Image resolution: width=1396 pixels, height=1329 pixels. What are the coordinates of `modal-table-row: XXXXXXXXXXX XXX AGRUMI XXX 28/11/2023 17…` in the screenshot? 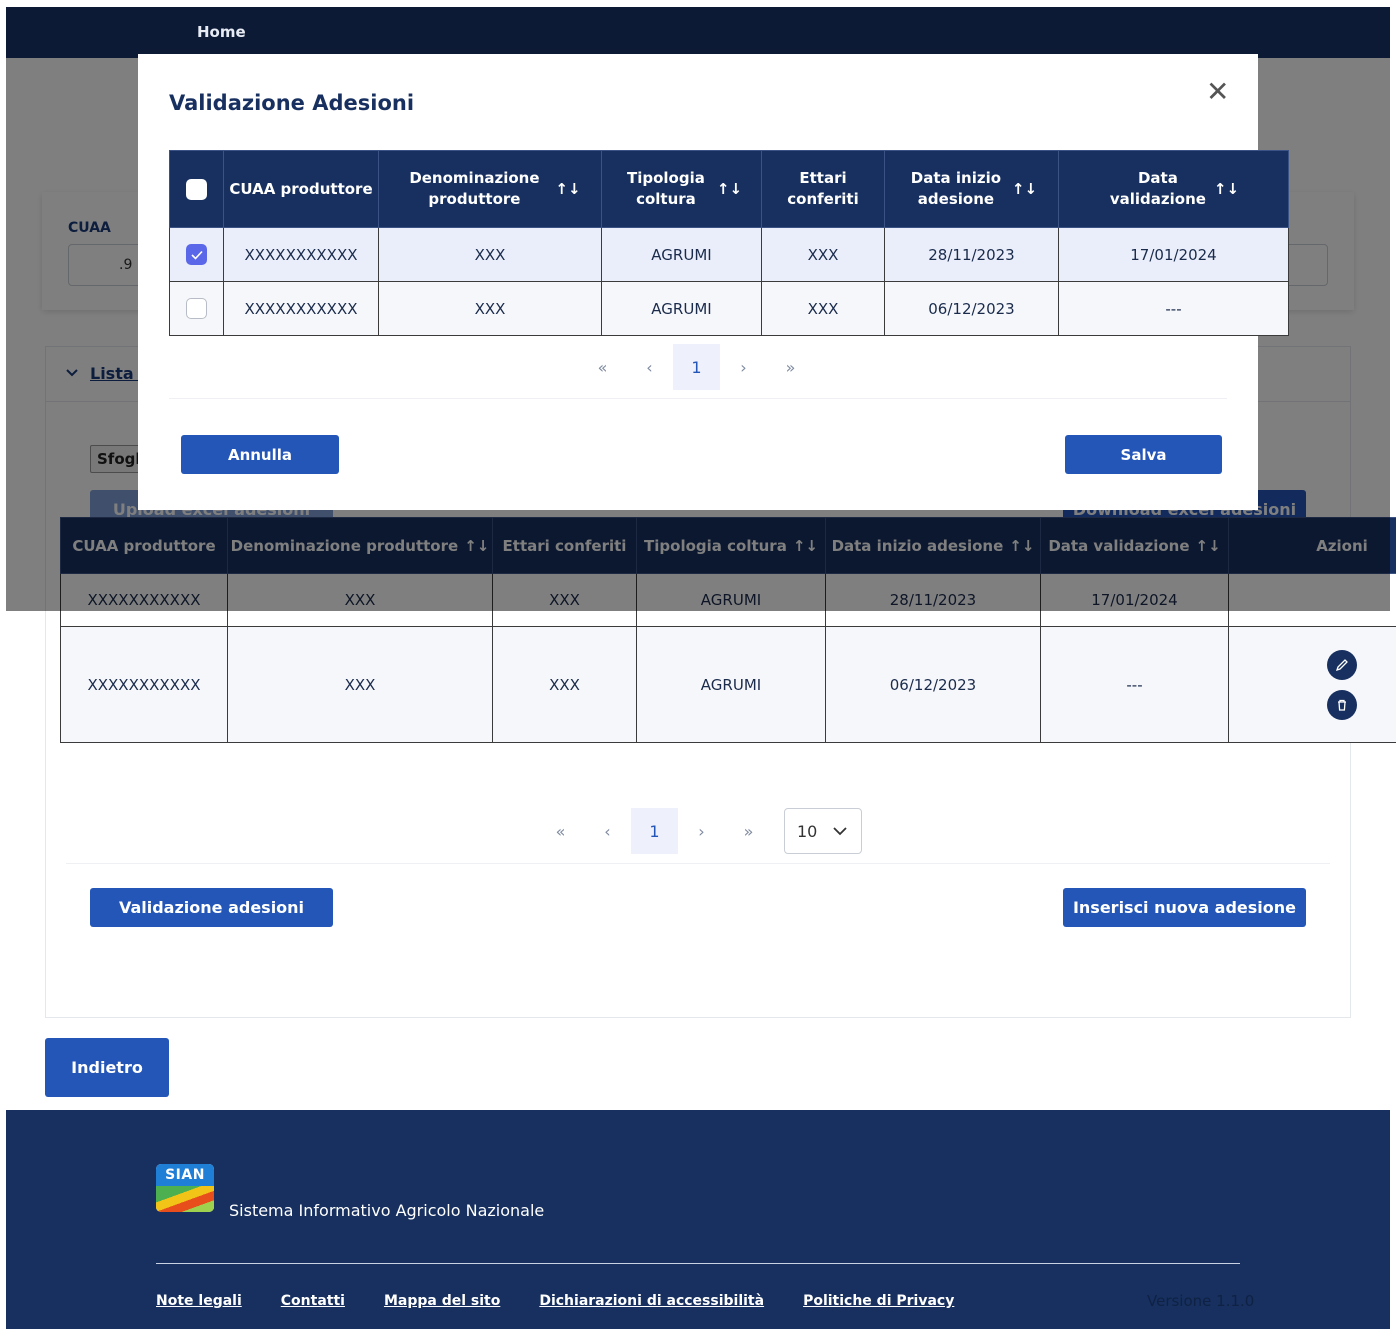 It's located at (729, 254).